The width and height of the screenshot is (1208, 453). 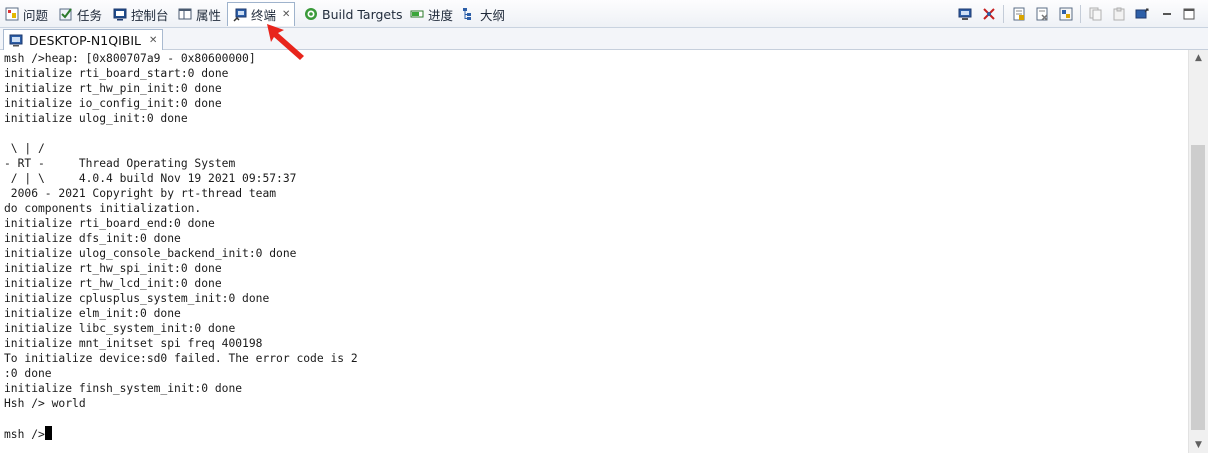 I want to click on tab-progress: 进度, so click(x=431, y=14).